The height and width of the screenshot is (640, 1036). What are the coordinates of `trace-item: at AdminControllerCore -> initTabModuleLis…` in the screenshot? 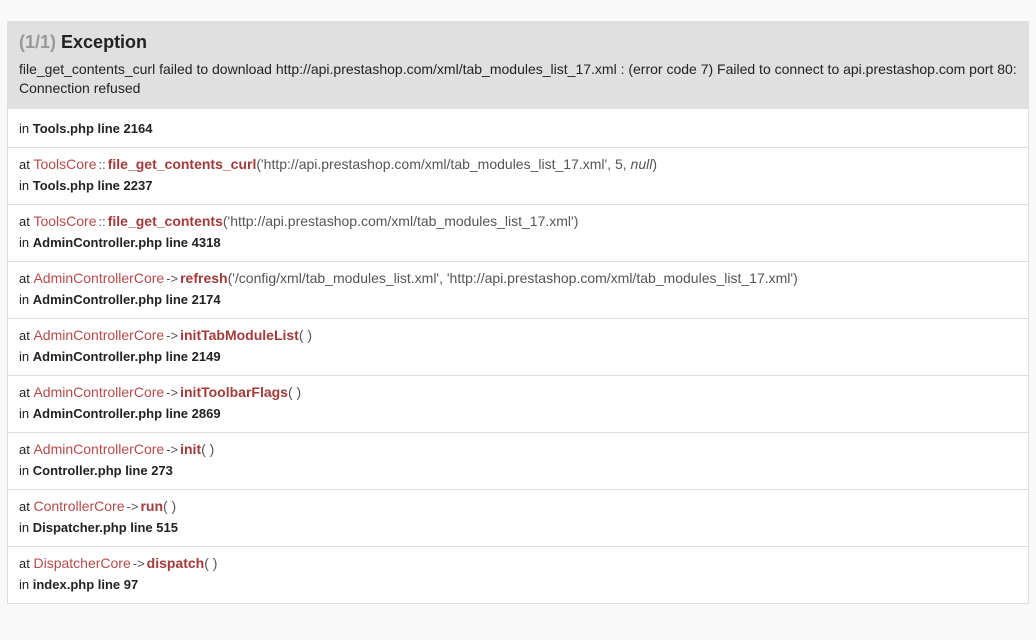 It's located at (518, 346).